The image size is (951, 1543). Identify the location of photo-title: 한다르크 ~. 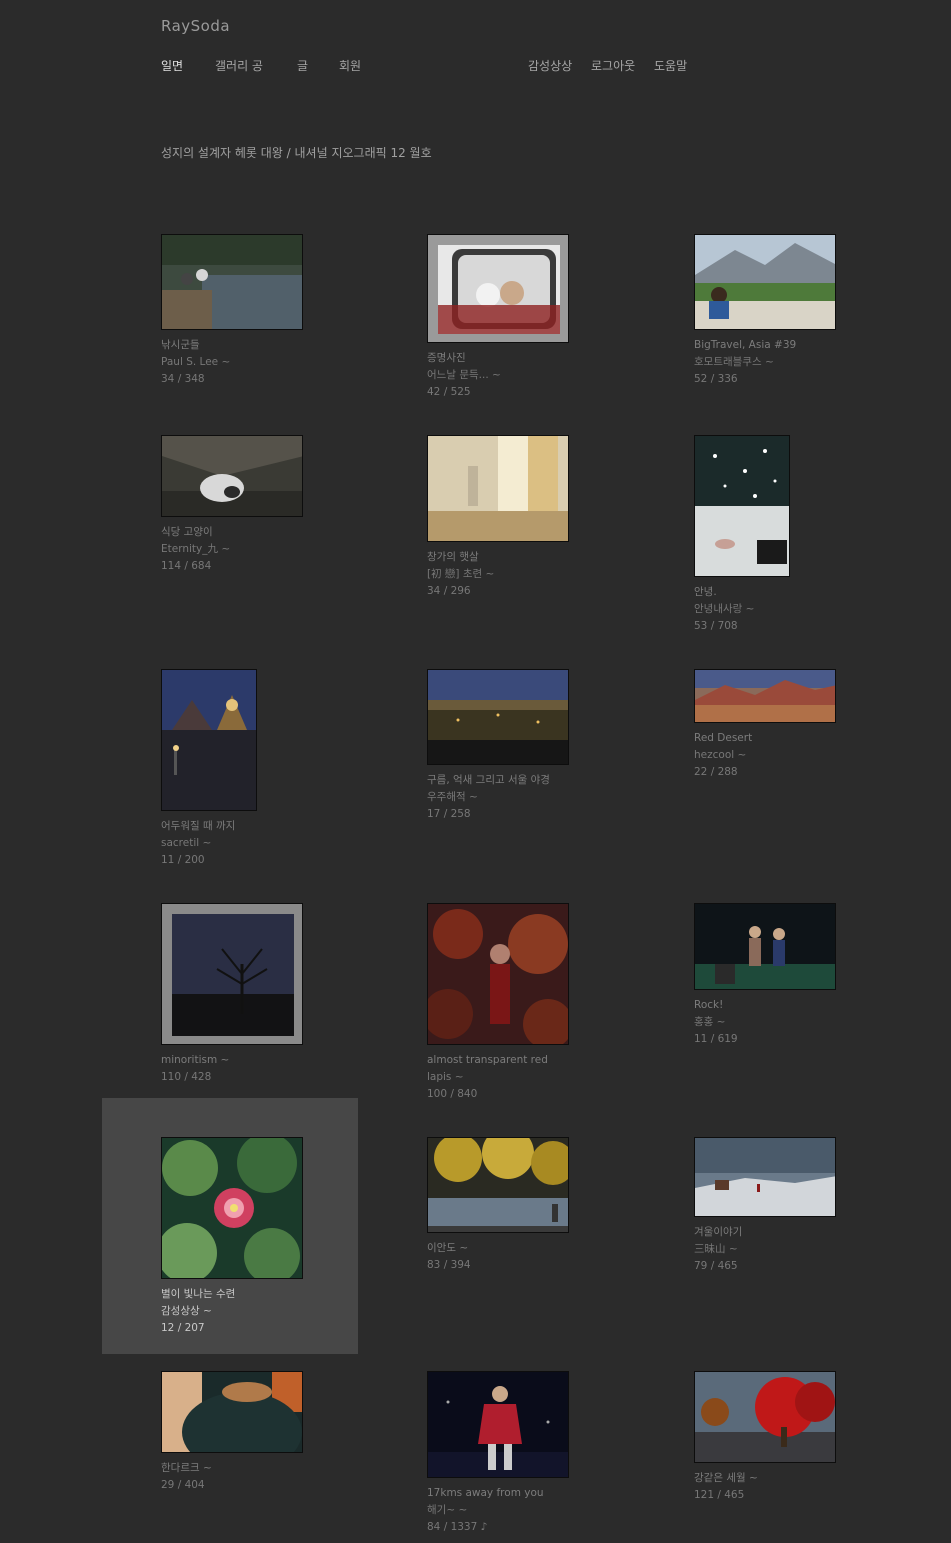
(271, 1468).